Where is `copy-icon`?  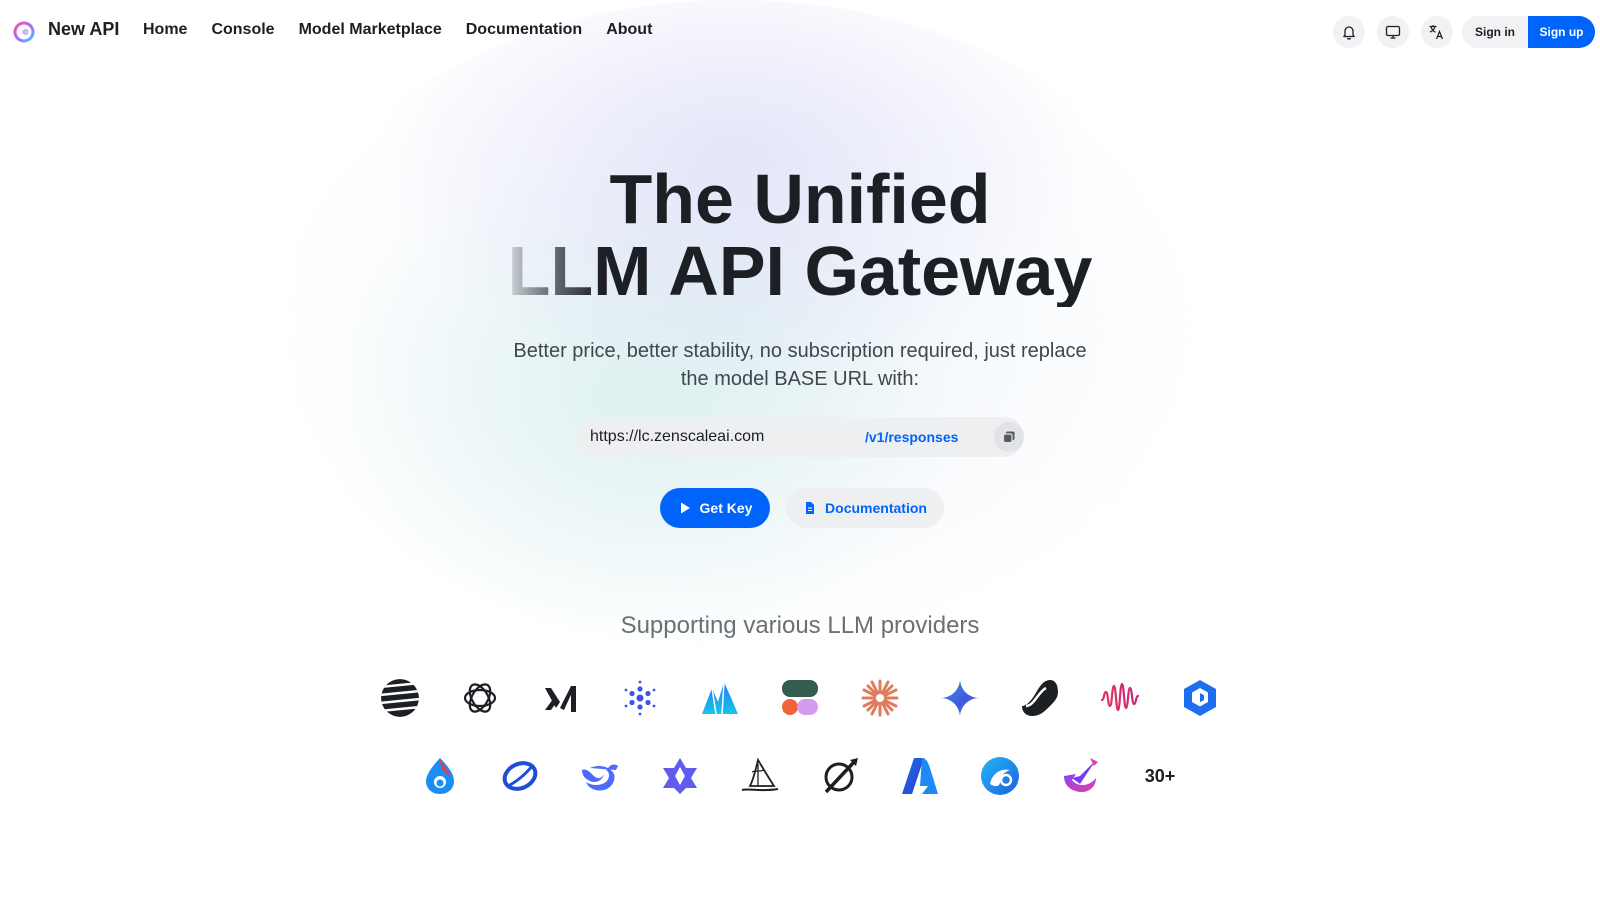 copy-icon is located at coordinates (1008, 437).